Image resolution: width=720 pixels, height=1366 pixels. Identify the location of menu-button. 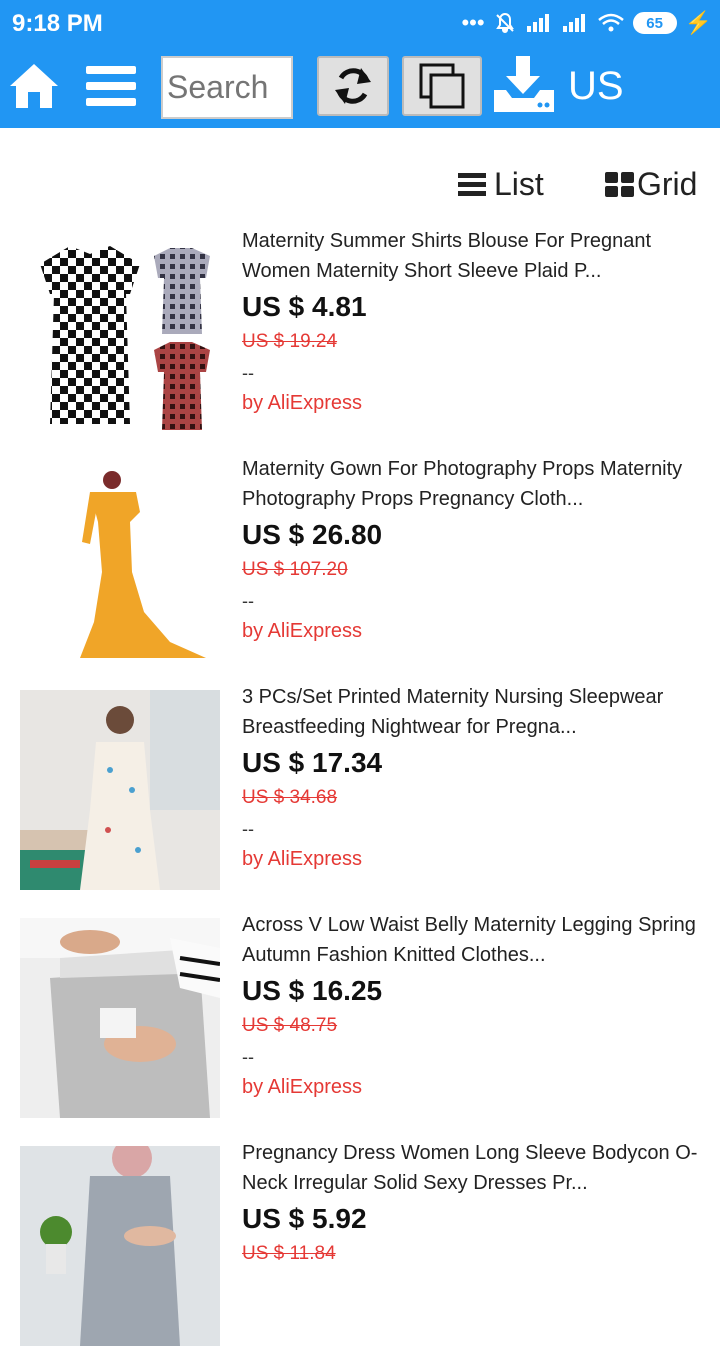
(111, 86).